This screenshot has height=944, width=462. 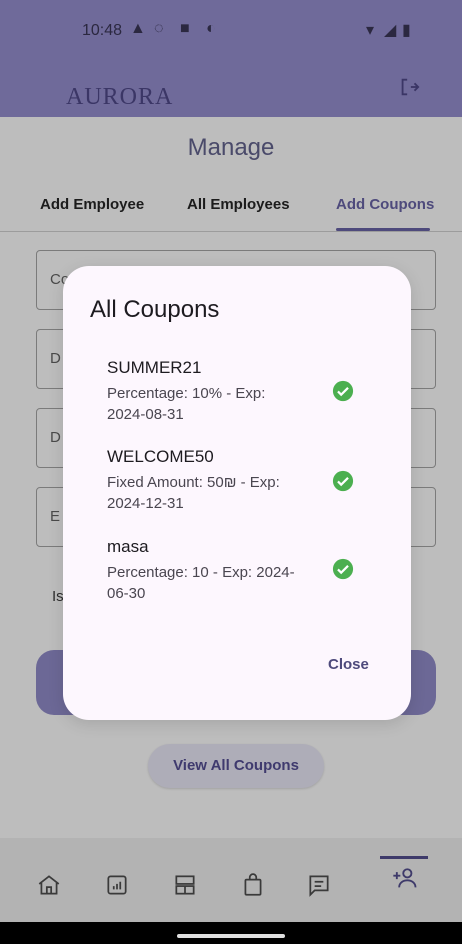 What do you see at coordinates (390, 30) in the screenshot?
I see `signal-icon: ◢` at bounding box center [390, 30].